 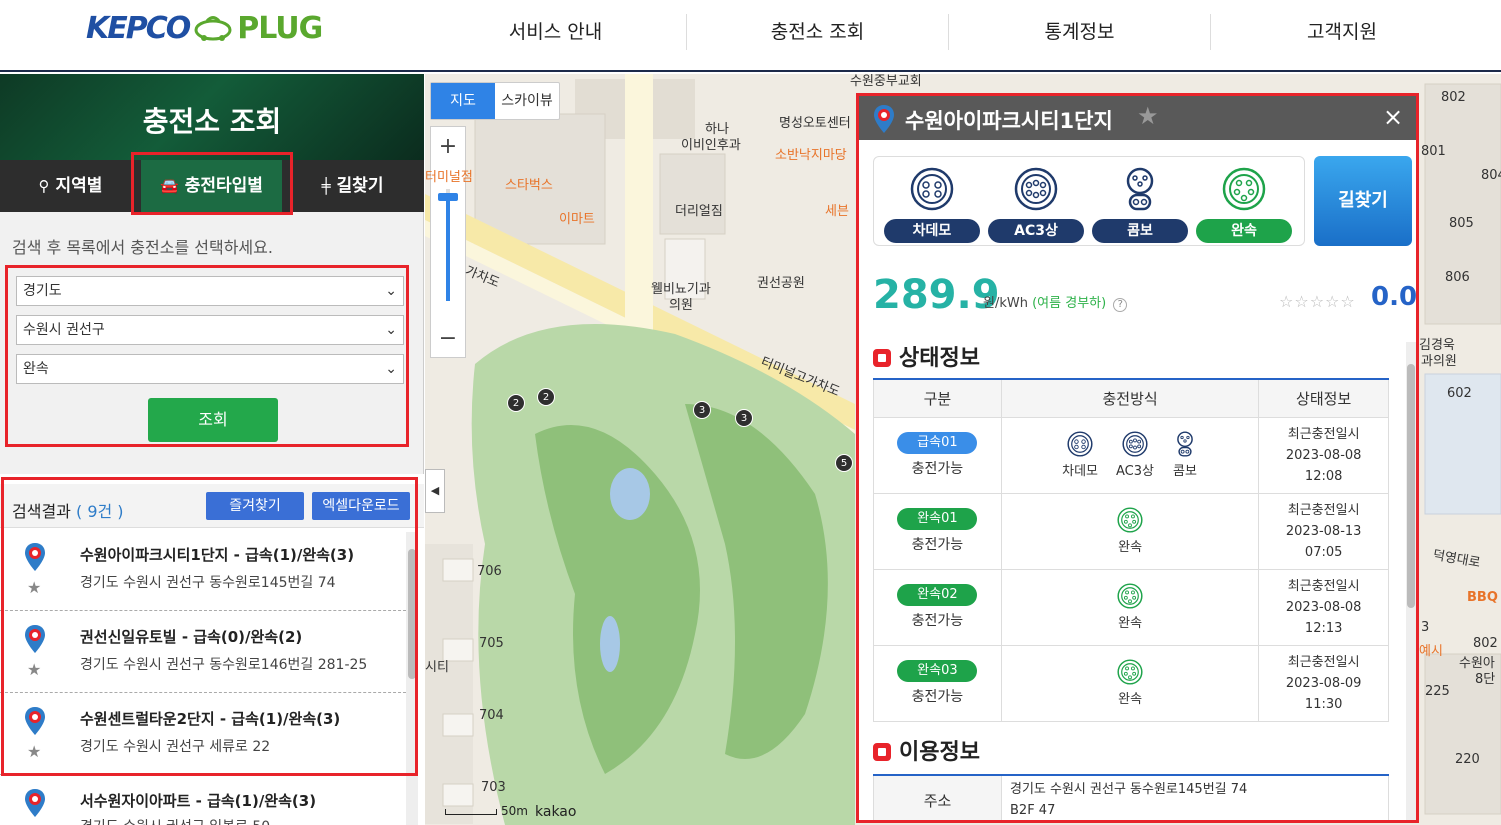 What do you see at coordinates (210, 369) in the screenshot?
I see `charger-type-select: 완속 ⌄` at bounding box center [210, 369].